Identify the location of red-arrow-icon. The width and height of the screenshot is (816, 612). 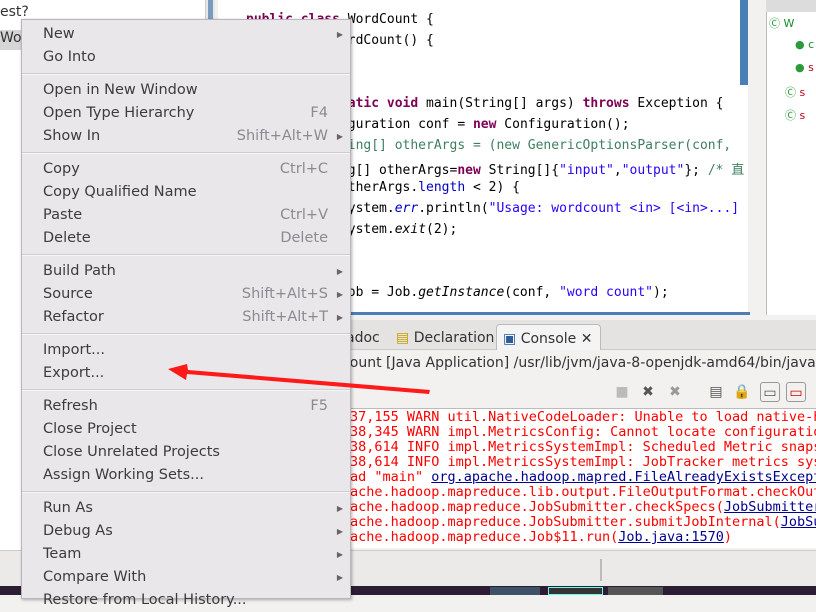
(299, 379).